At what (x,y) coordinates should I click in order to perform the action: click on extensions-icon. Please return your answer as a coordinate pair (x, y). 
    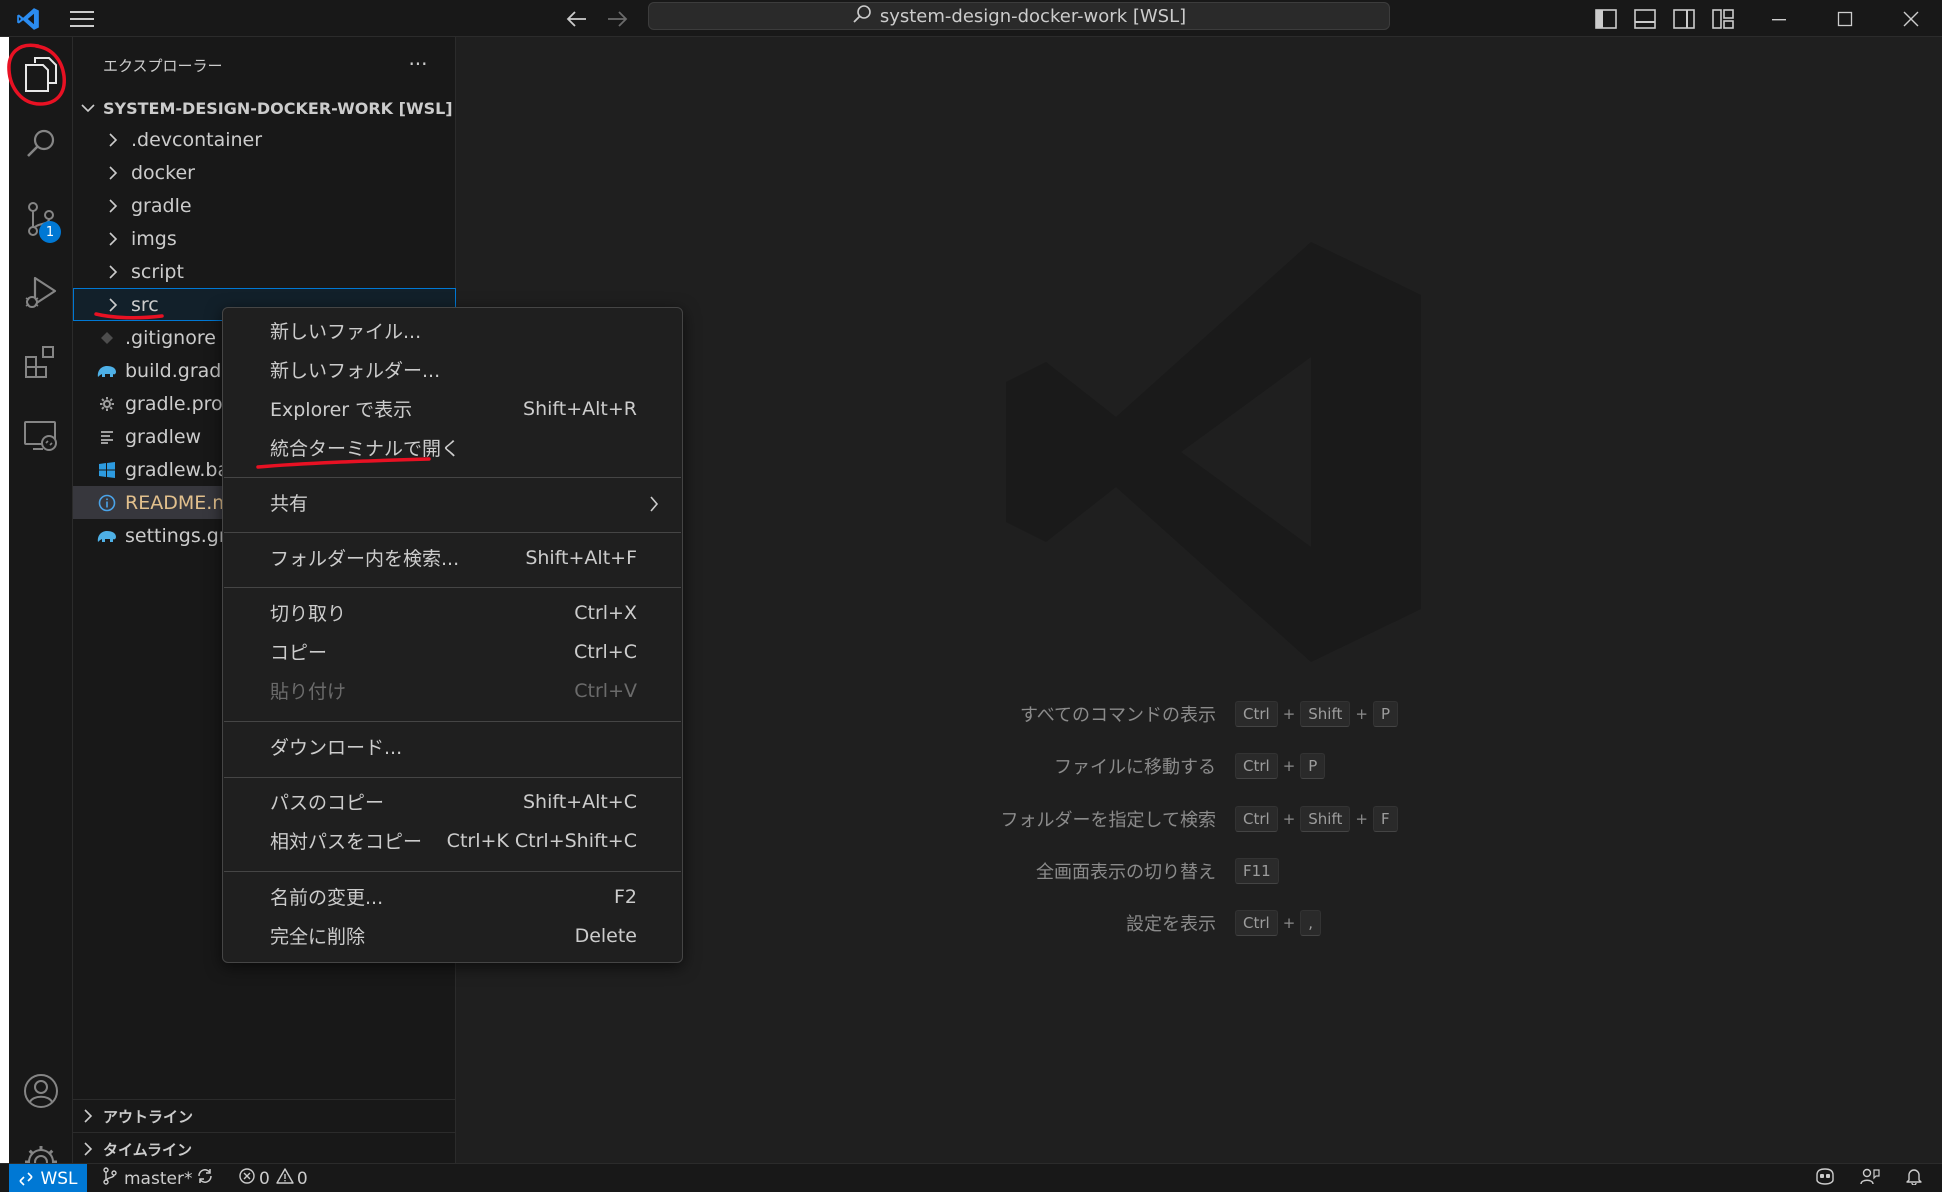
    Looking at the image, I should click on (41, 362).